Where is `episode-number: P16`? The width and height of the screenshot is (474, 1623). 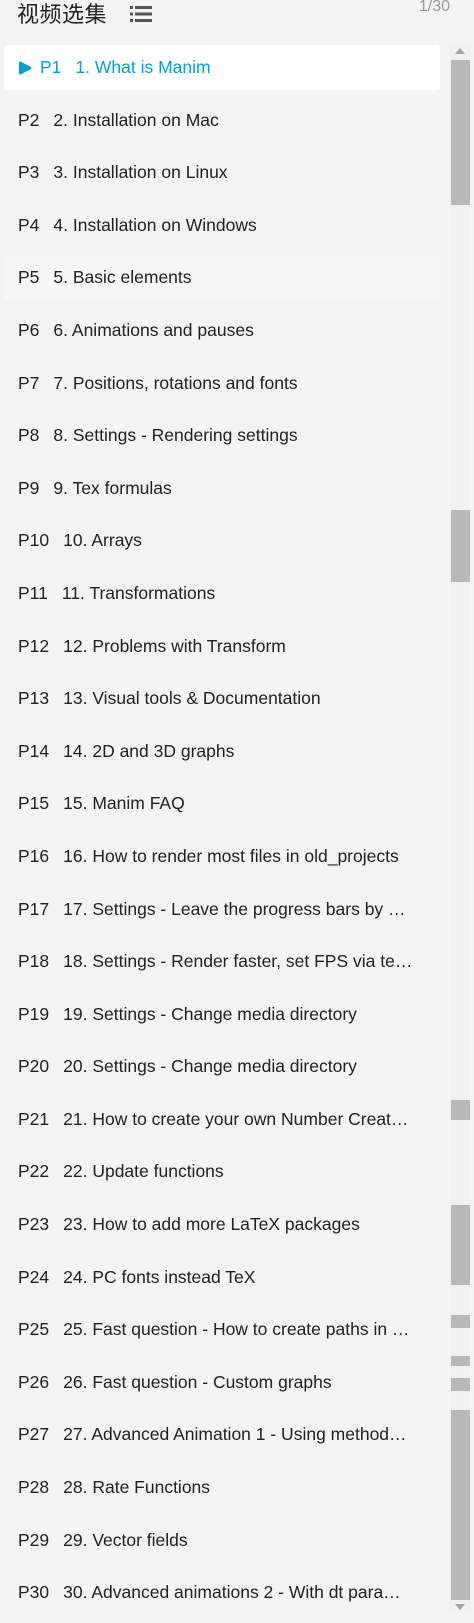 episode-number: P16 is located at coordinates (34, 855).